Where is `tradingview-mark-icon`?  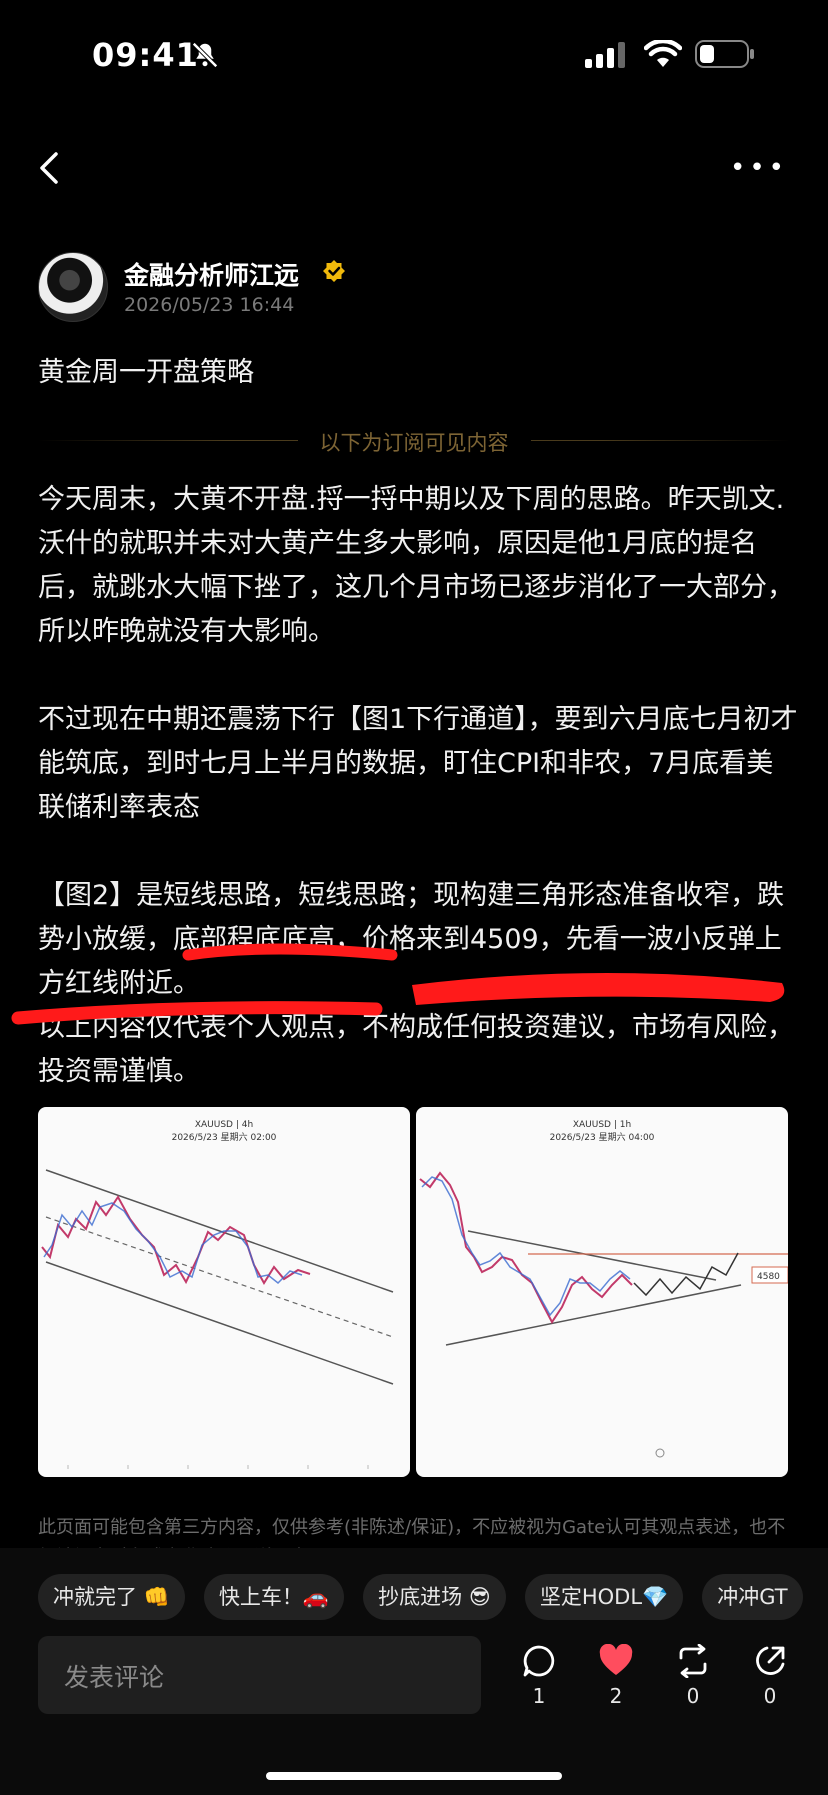 tradingview-mark-icon is located at coordinates (660, 1453).